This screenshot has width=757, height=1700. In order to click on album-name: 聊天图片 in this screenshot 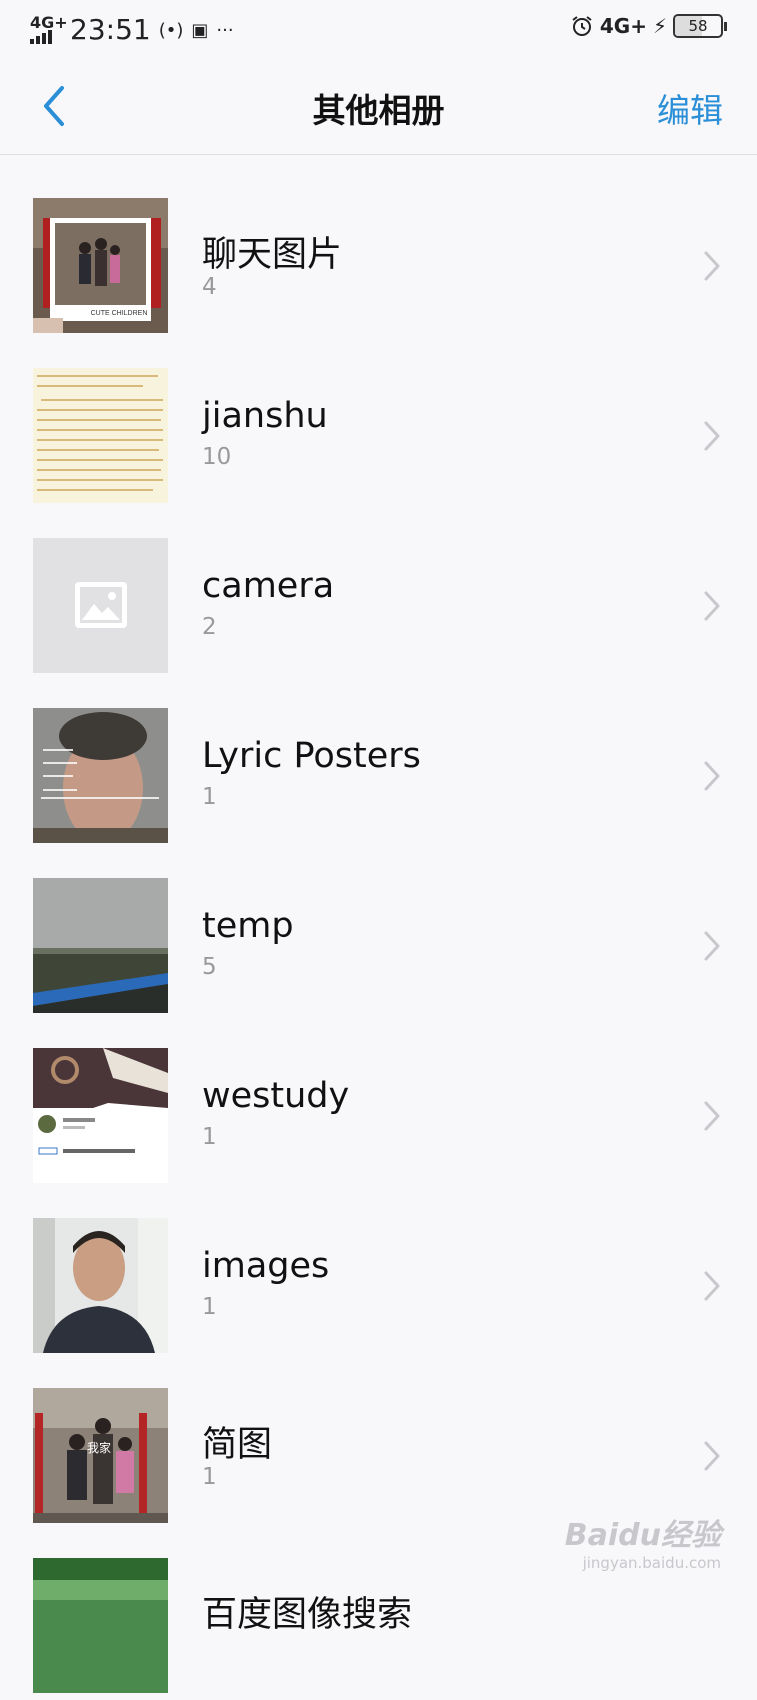, I will do `click(272, 255)`.